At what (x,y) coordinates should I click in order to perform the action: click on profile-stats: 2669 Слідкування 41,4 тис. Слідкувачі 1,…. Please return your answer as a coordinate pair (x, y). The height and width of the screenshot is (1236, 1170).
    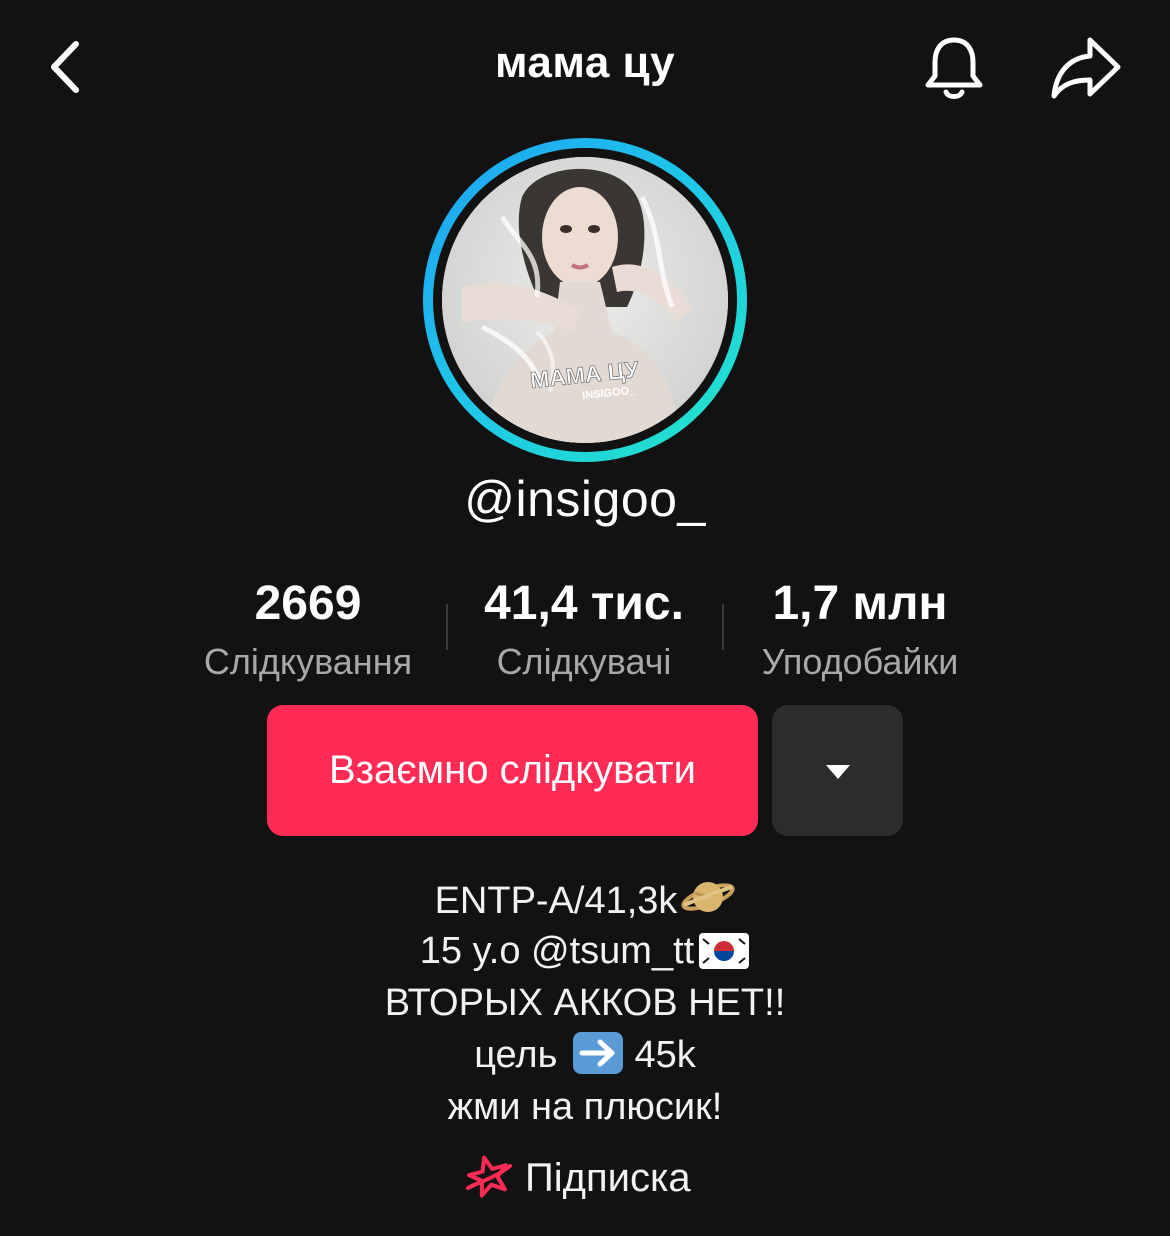
    Looking at the image, I should click on (585, 629).